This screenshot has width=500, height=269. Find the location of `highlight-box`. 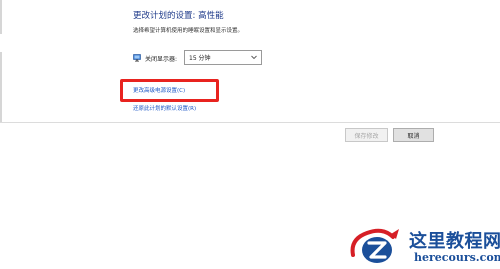

highlight-box is located at coordinates (169, 90).